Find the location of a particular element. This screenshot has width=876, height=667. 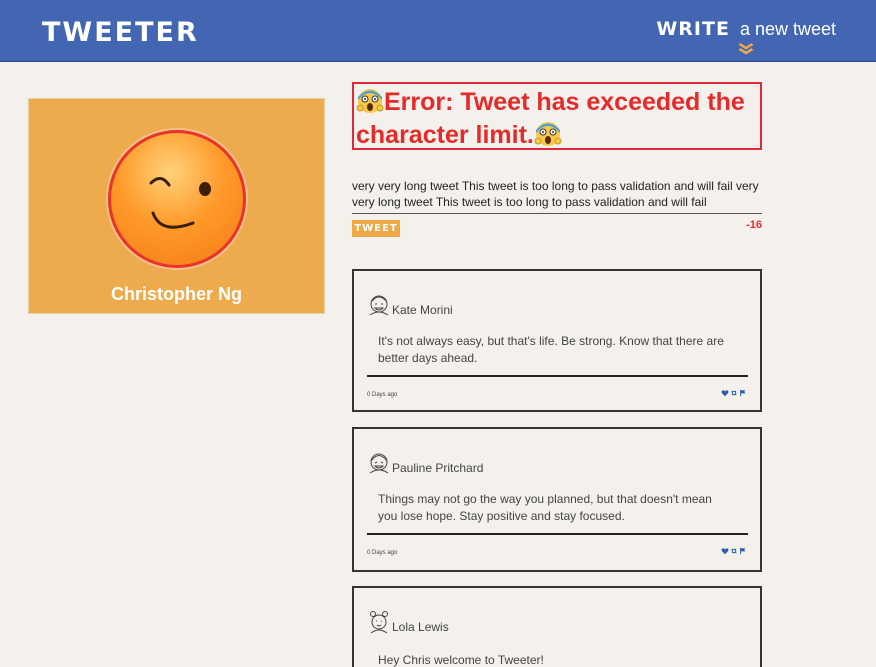

tweet-user-name: Kate Morini is located at coordinates (422, 310).